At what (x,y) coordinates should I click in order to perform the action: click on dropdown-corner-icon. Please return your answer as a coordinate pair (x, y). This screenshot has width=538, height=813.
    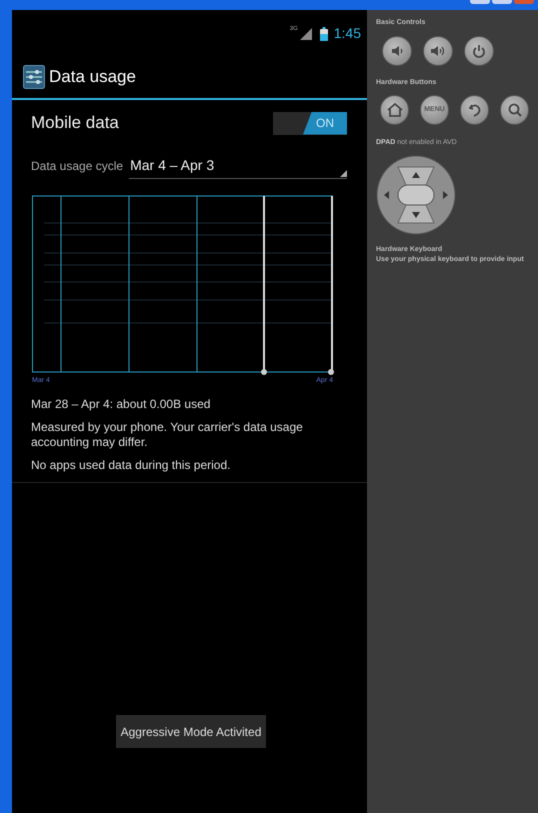
    Looking at the image, I should click on (343, 173).